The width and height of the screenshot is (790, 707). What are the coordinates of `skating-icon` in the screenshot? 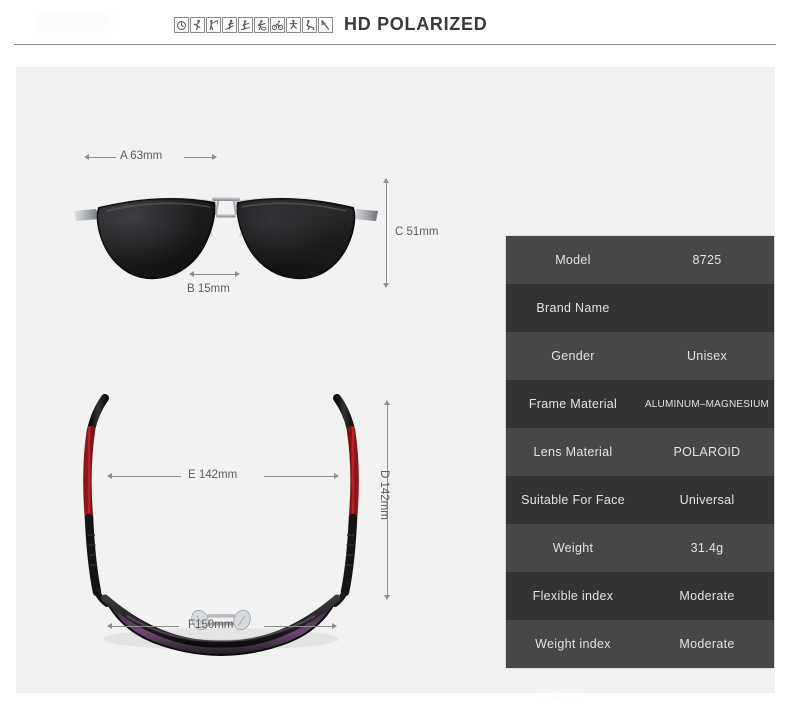 It's located at (293, 25).